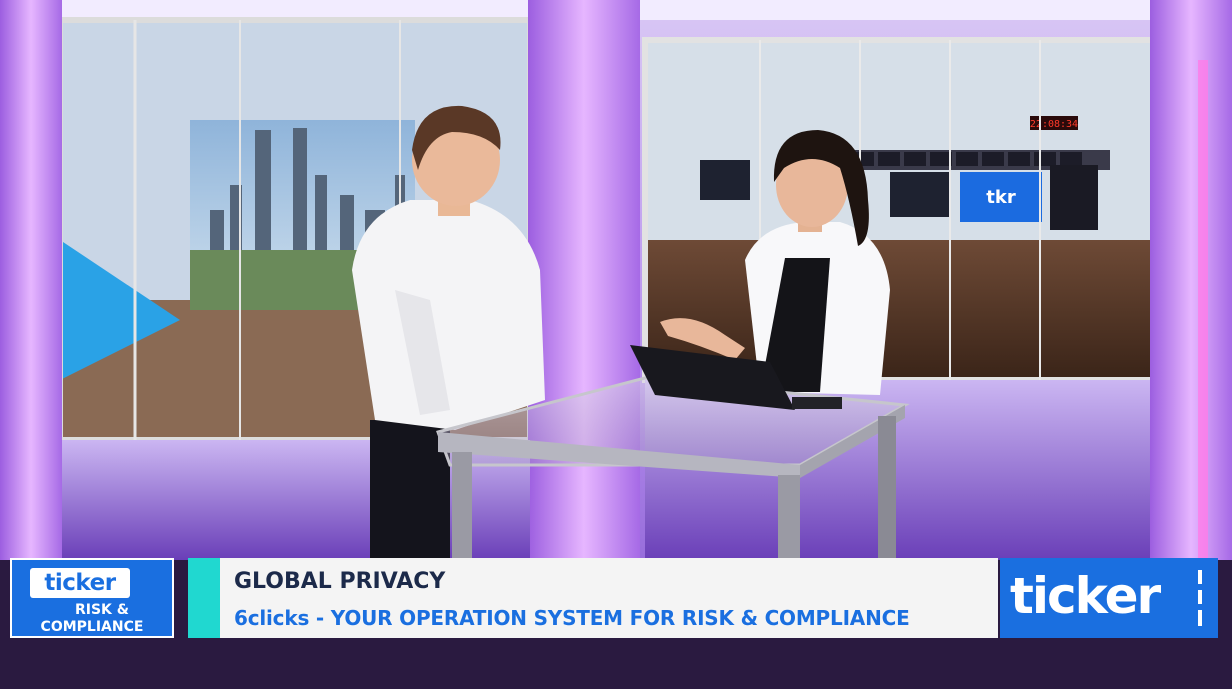 Image resolution: width=1232 pixels, height=689 pixels. Describe the element at coordinates (1200, 598) in the screenshot. I see `channel-logo-mark-icon` at that location.